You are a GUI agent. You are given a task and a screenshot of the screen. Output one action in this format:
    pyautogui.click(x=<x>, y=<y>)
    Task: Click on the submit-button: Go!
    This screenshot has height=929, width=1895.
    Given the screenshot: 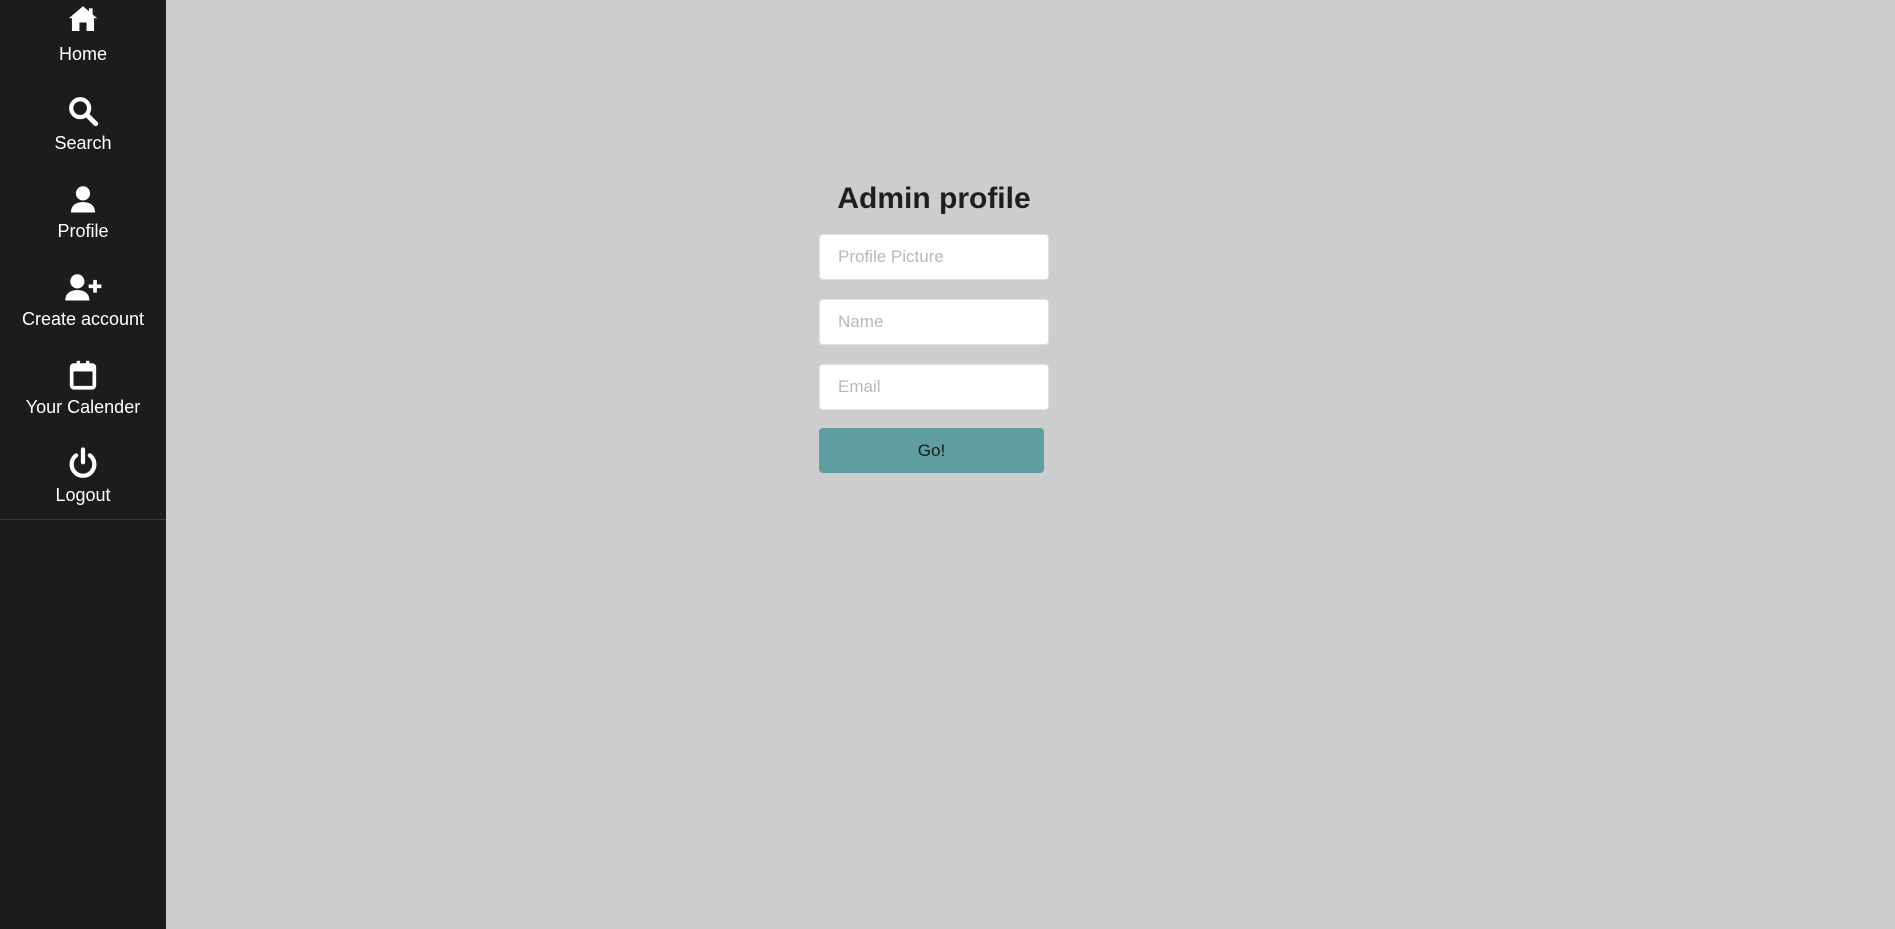 What is the action you would take?
    pyautogui.click(x=931, y=450)
    